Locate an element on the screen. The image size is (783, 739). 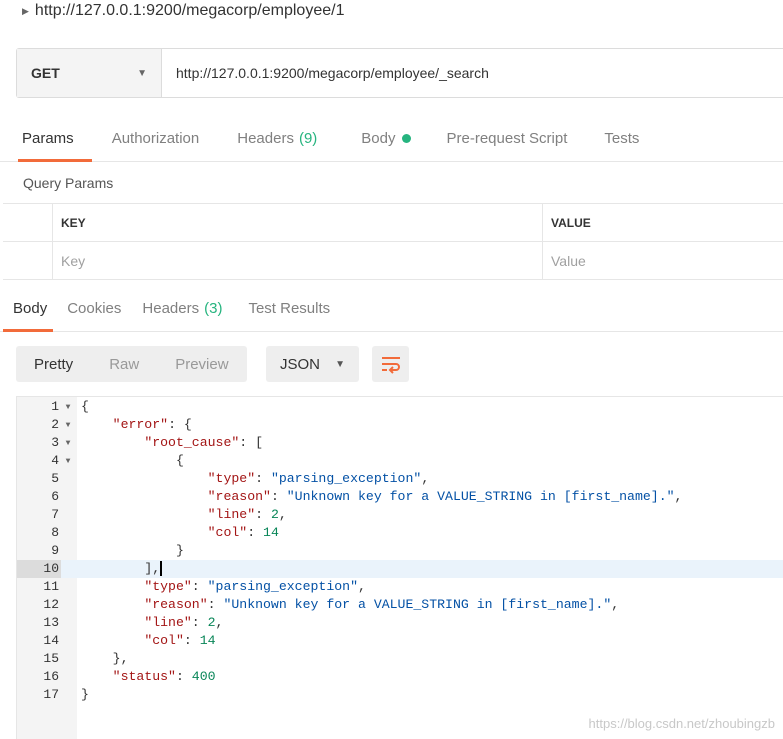
wrap-lines-button is located at coordinates (390, 364).